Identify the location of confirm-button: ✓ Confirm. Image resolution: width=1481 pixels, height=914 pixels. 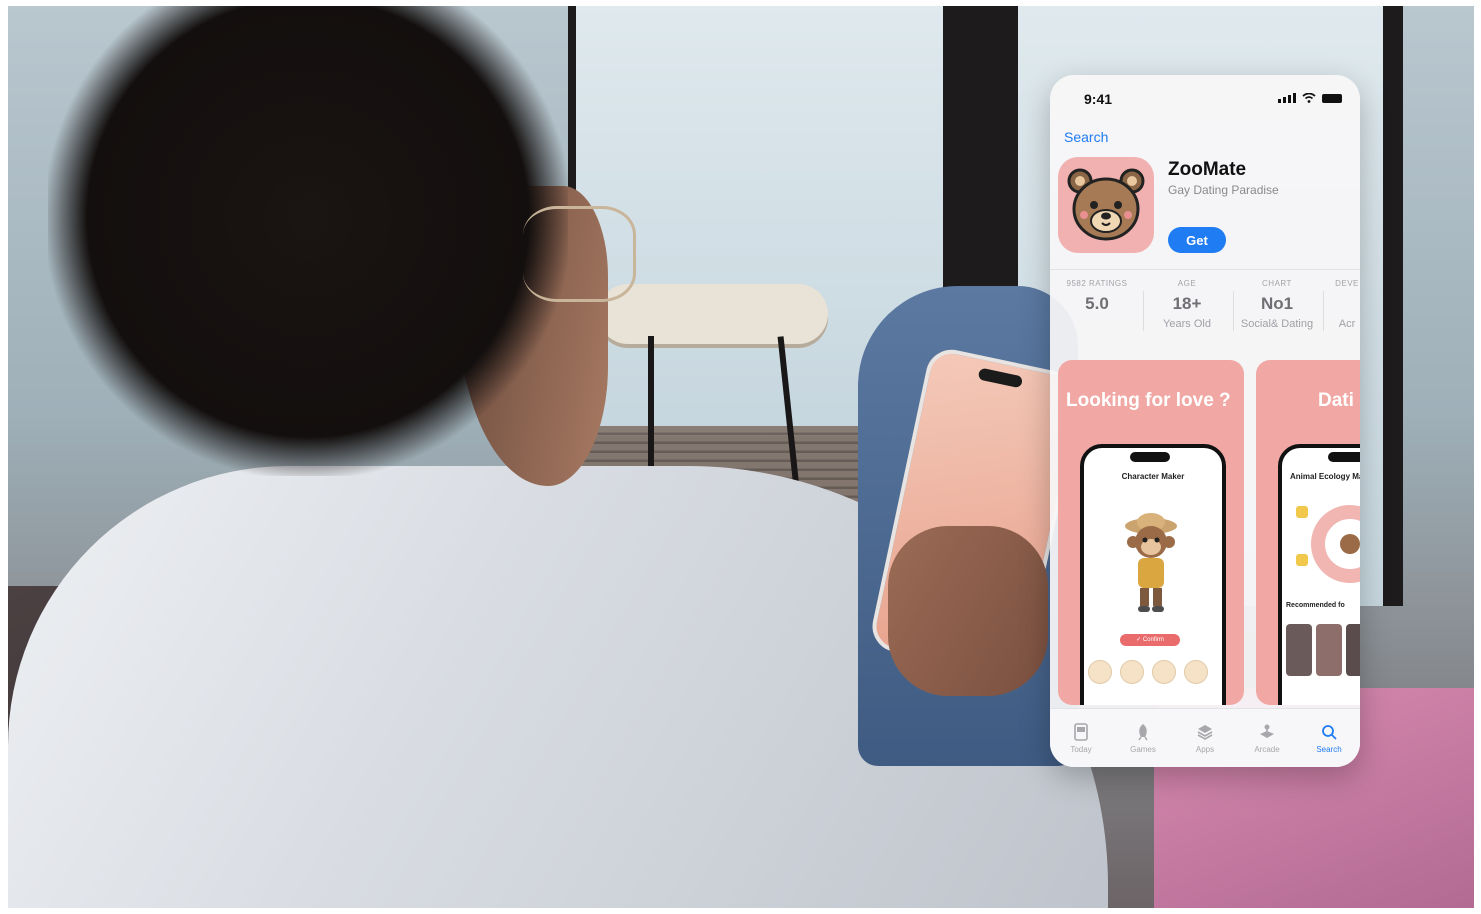
(1150, 640).